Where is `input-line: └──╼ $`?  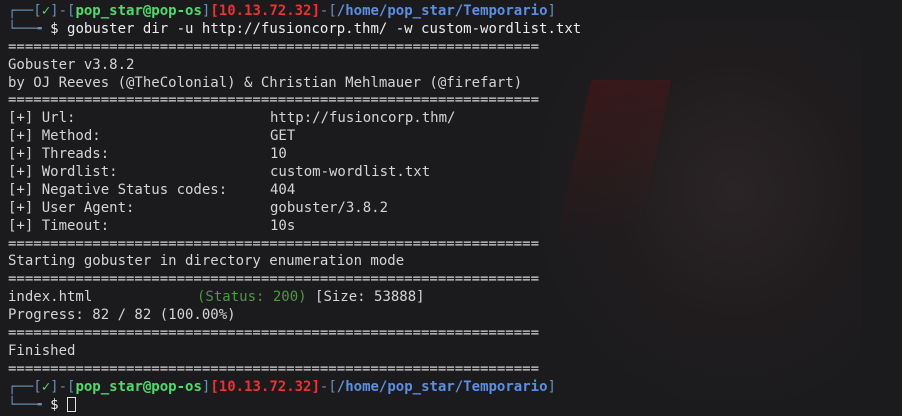 input-line: └──╼ $ is located at coordinates (455, 405).